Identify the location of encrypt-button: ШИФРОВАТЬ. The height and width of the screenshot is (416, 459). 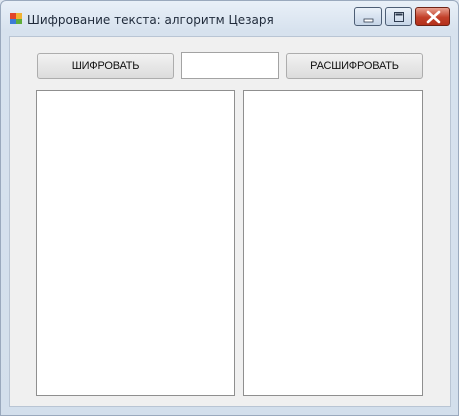
(105, 66).